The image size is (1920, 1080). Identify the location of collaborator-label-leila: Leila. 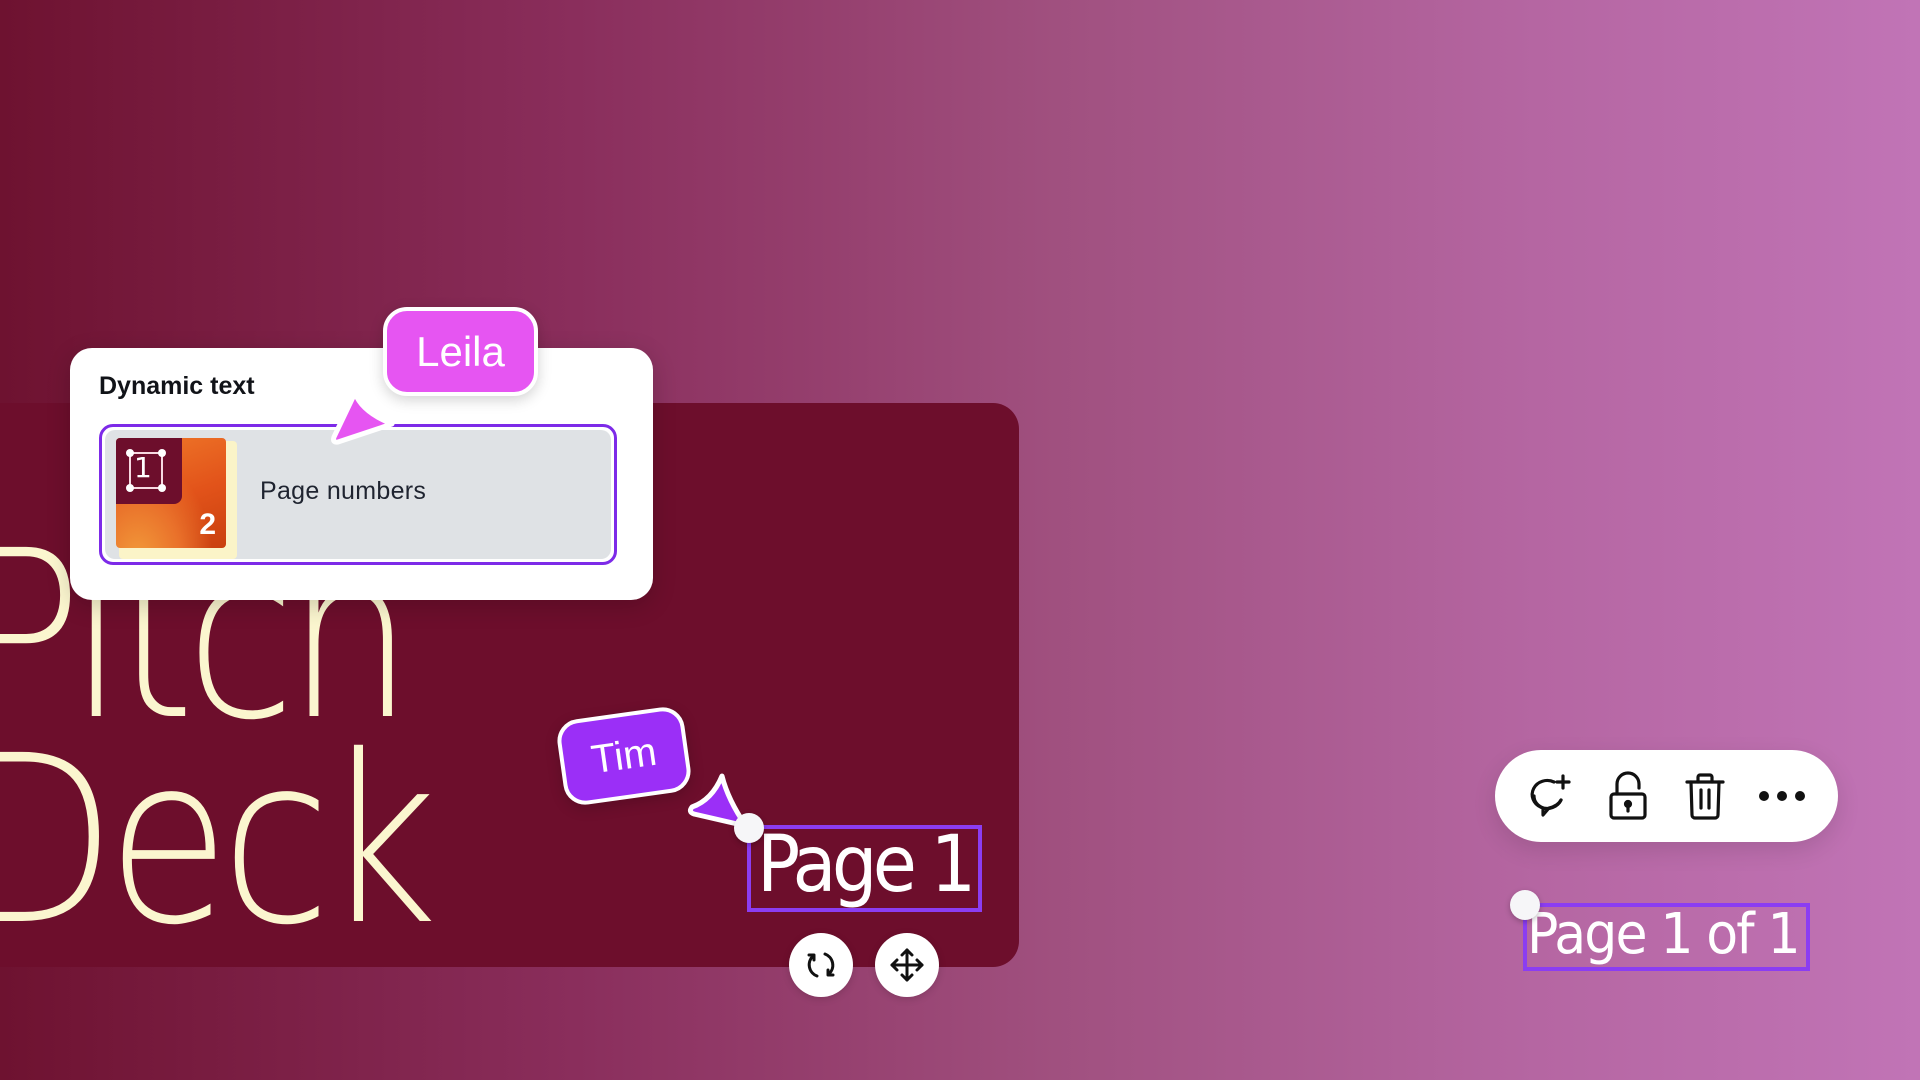
(460, 351).